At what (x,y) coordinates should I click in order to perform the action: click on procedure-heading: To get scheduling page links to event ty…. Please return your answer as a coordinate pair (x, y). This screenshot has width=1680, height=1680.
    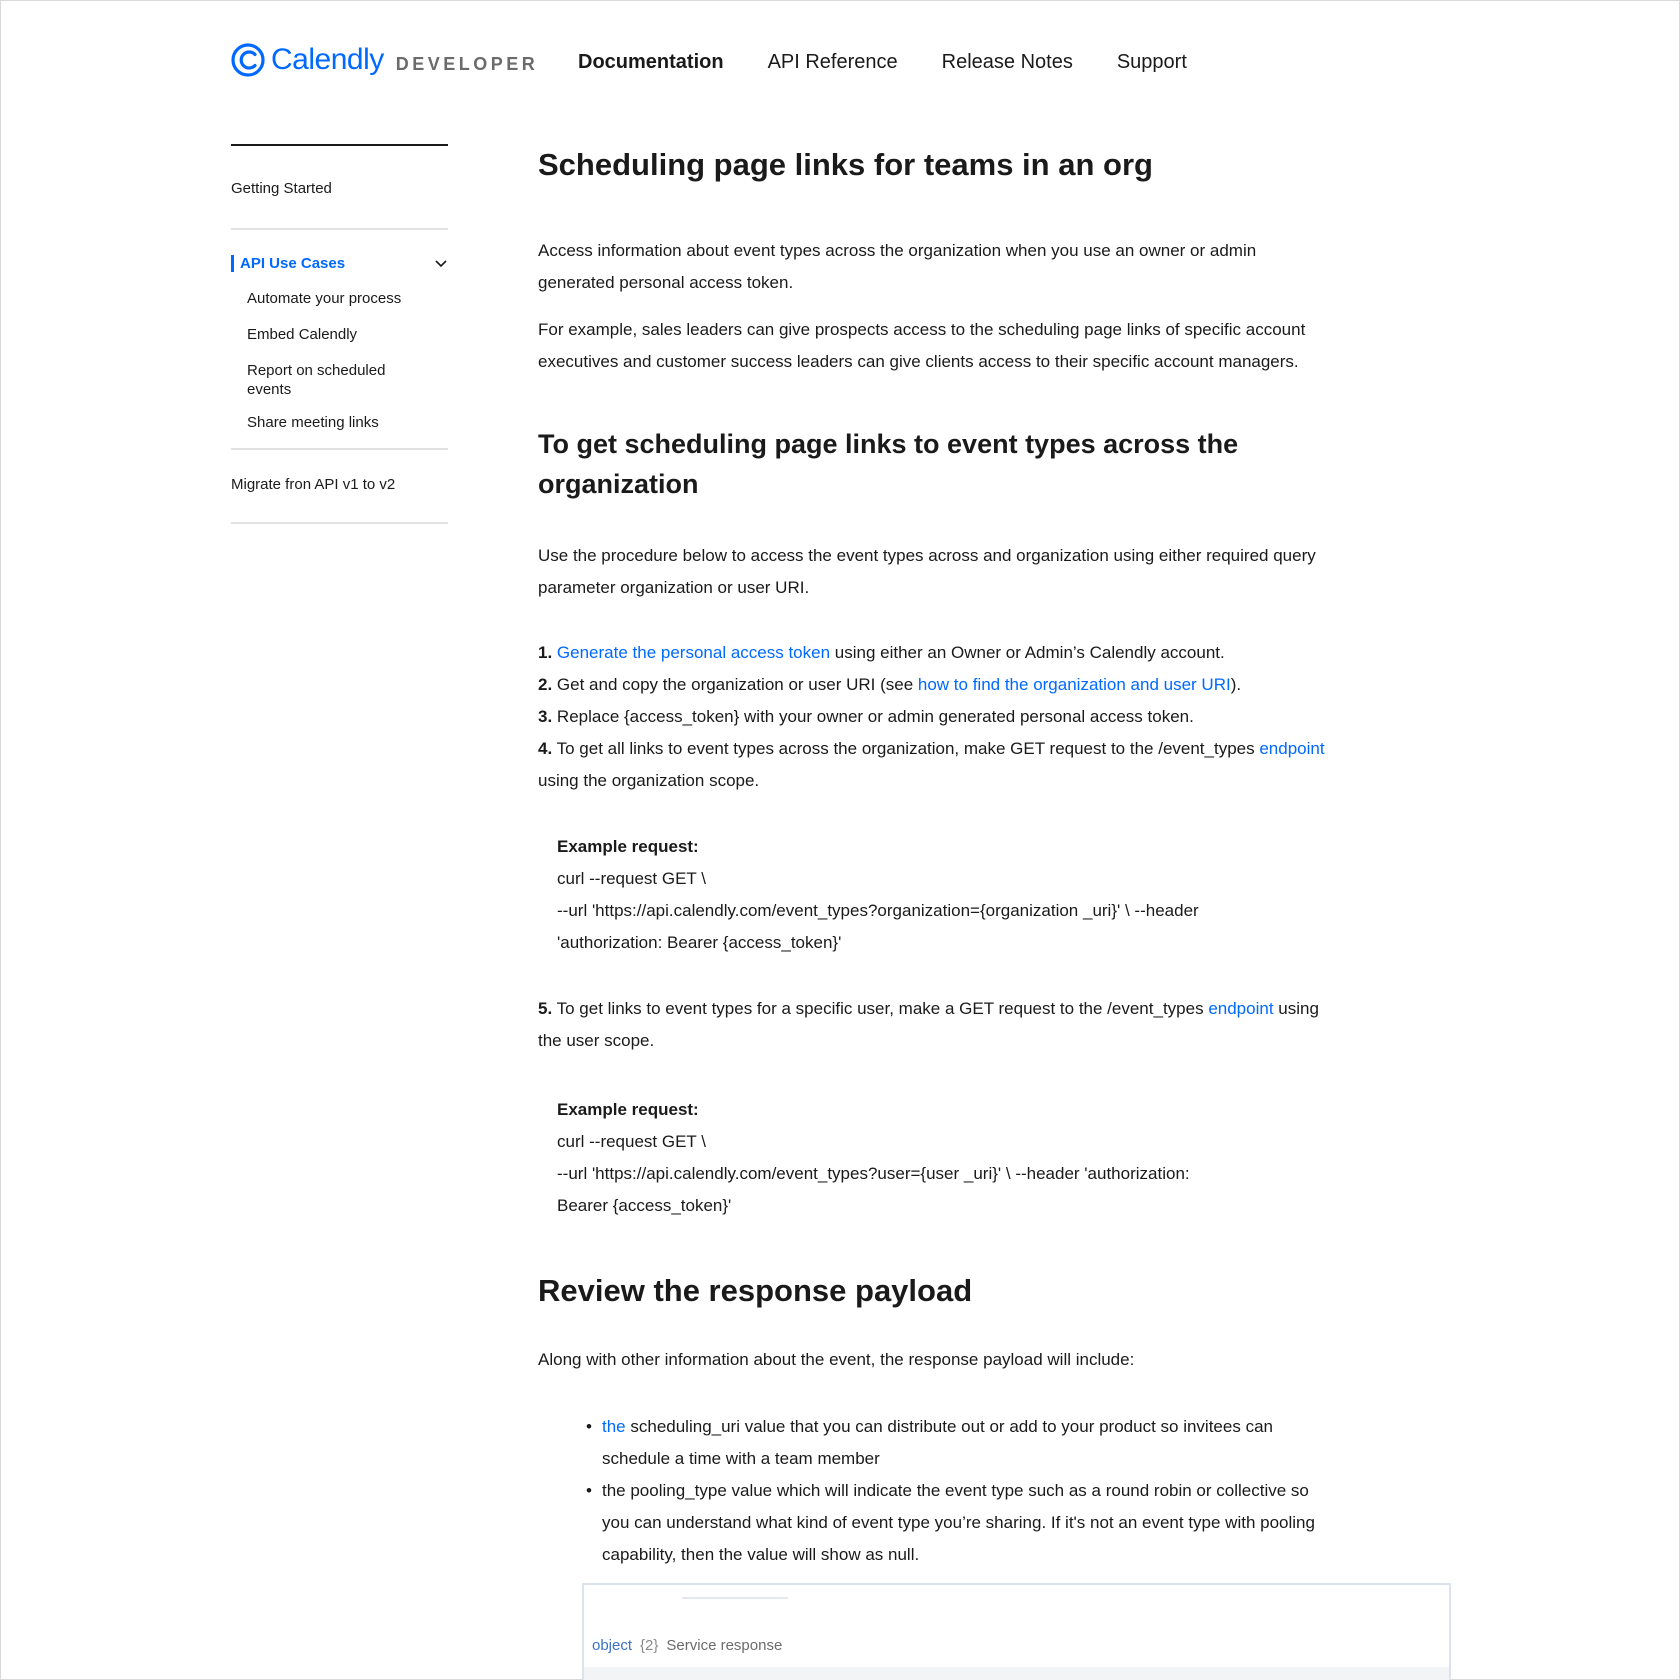
    Looking at the image, I should click on (888, 464).